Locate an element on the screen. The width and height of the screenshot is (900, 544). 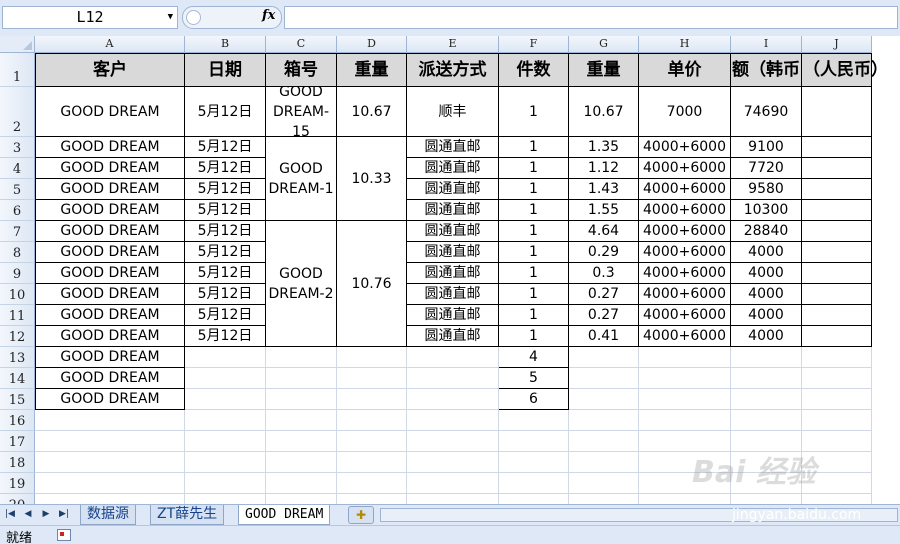
cell-A14: GOOD DREAM is located at coordinates (110, 378).